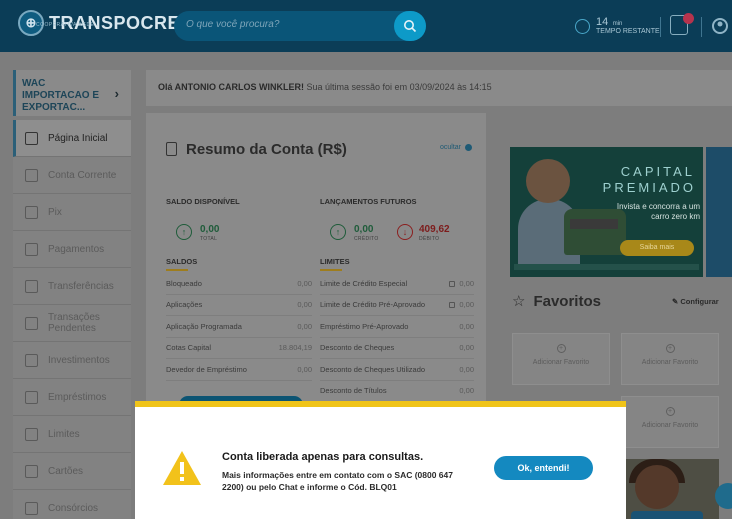 This screenshot has height=519, width=732. What do you see at coordinates (397, 348) in the screenshot?
I see `list-item: Desconto de Cheques 0,00` at bounding box center [397, 348].